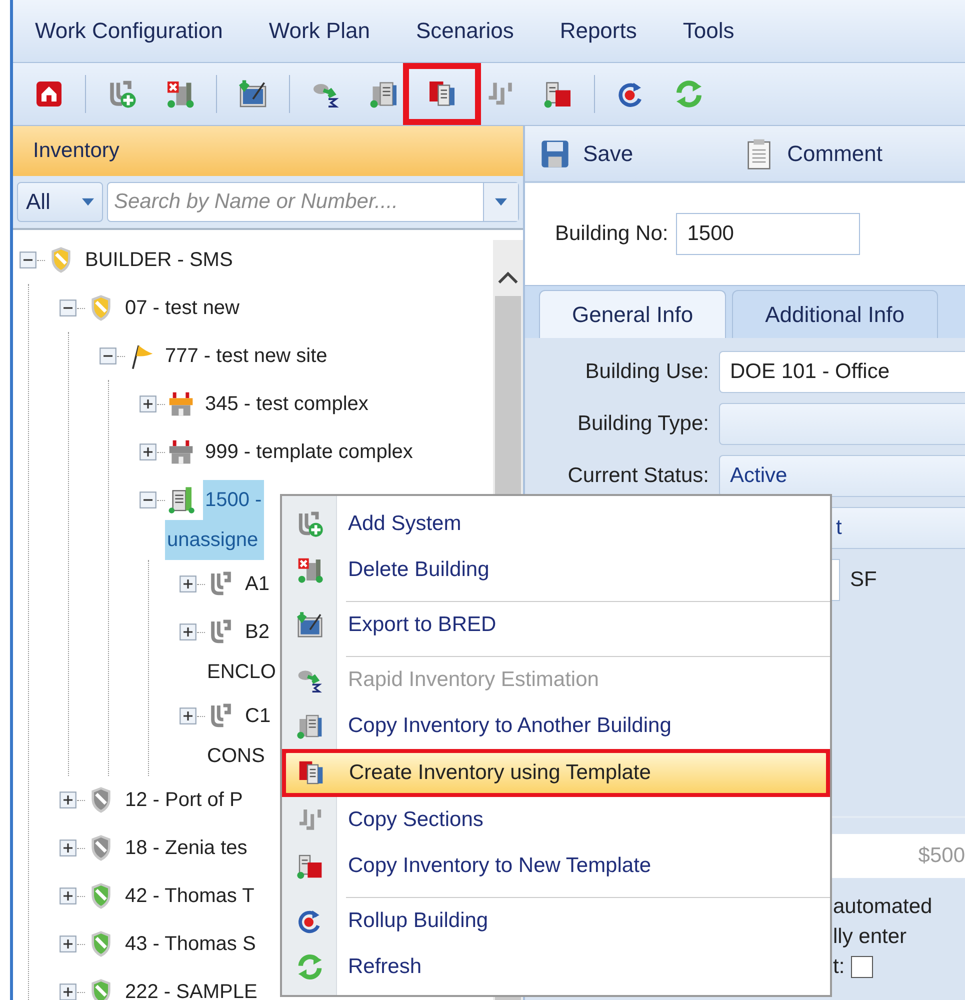  Describe the element at coordinates (556, 570) in the screenshot. I see `menu-item: Delete Building` at that location.